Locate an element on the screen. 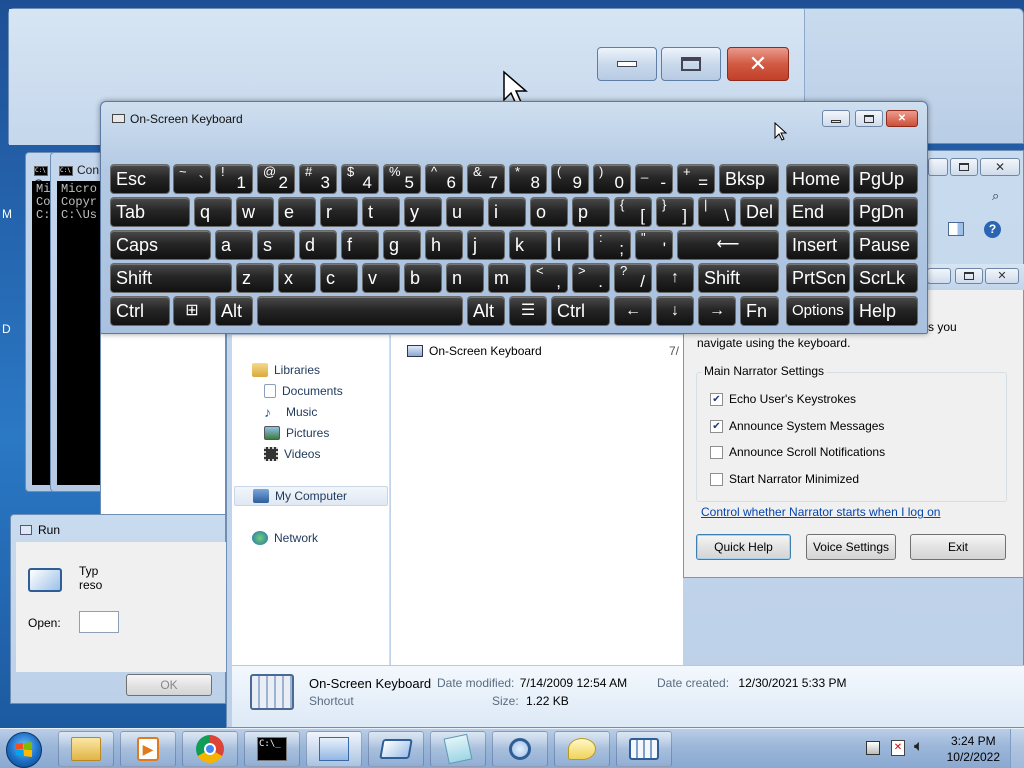 The image size is (1024, 768). key-prtscn: PrtScn is located at coordinates (818, 278).